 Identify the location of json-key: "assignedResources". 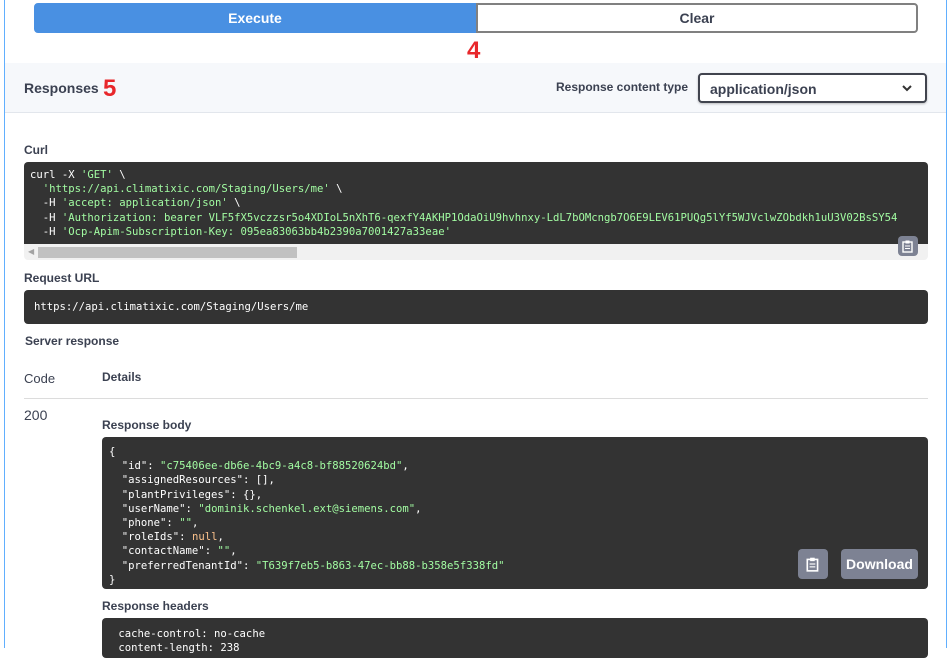
(182, 480).